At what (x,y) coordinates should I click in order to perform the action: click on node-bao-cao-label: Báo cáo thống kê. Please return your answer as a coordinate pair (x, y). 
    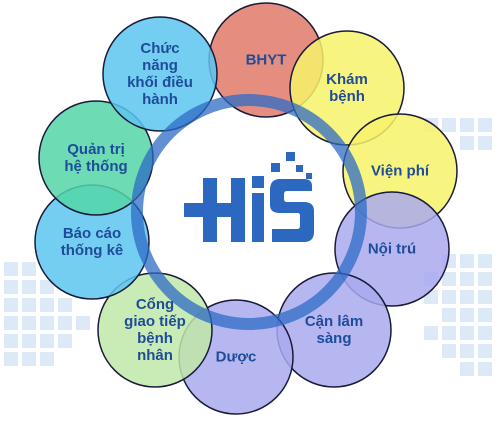
    Looking at the image, I should click on (92, 242).